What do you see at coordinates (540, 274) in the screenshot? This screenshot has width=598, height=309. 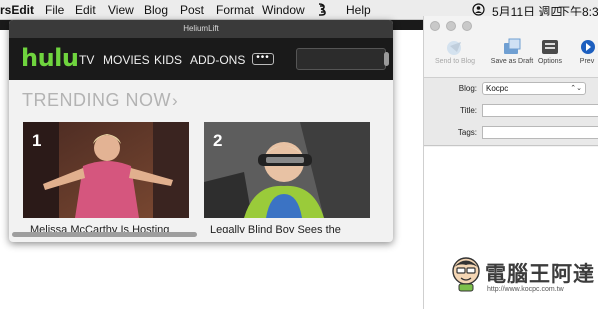 I see `watermark-title: 電腦王阿達` at bounding box center [540, 274].